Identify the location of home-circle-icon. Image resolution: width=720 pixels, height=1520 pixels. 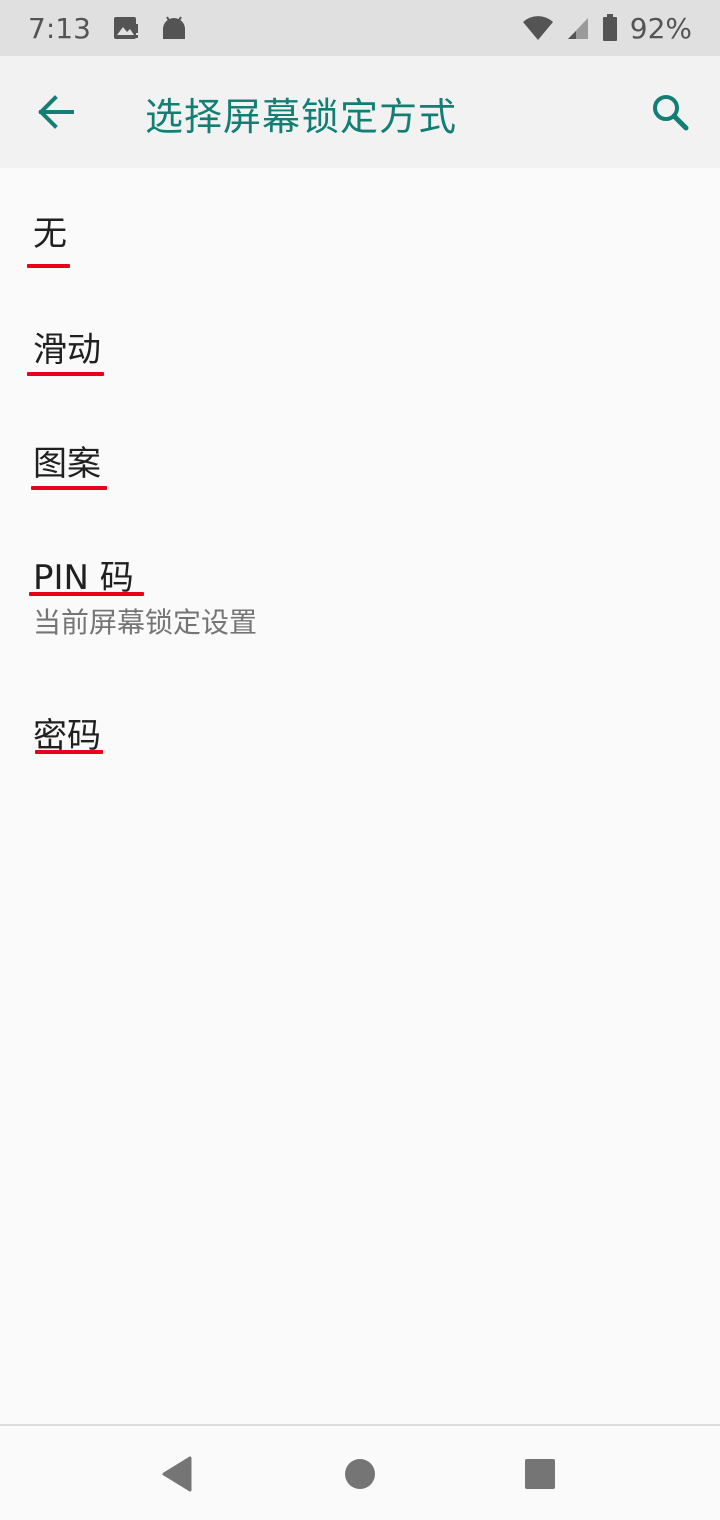
(360, 1474).